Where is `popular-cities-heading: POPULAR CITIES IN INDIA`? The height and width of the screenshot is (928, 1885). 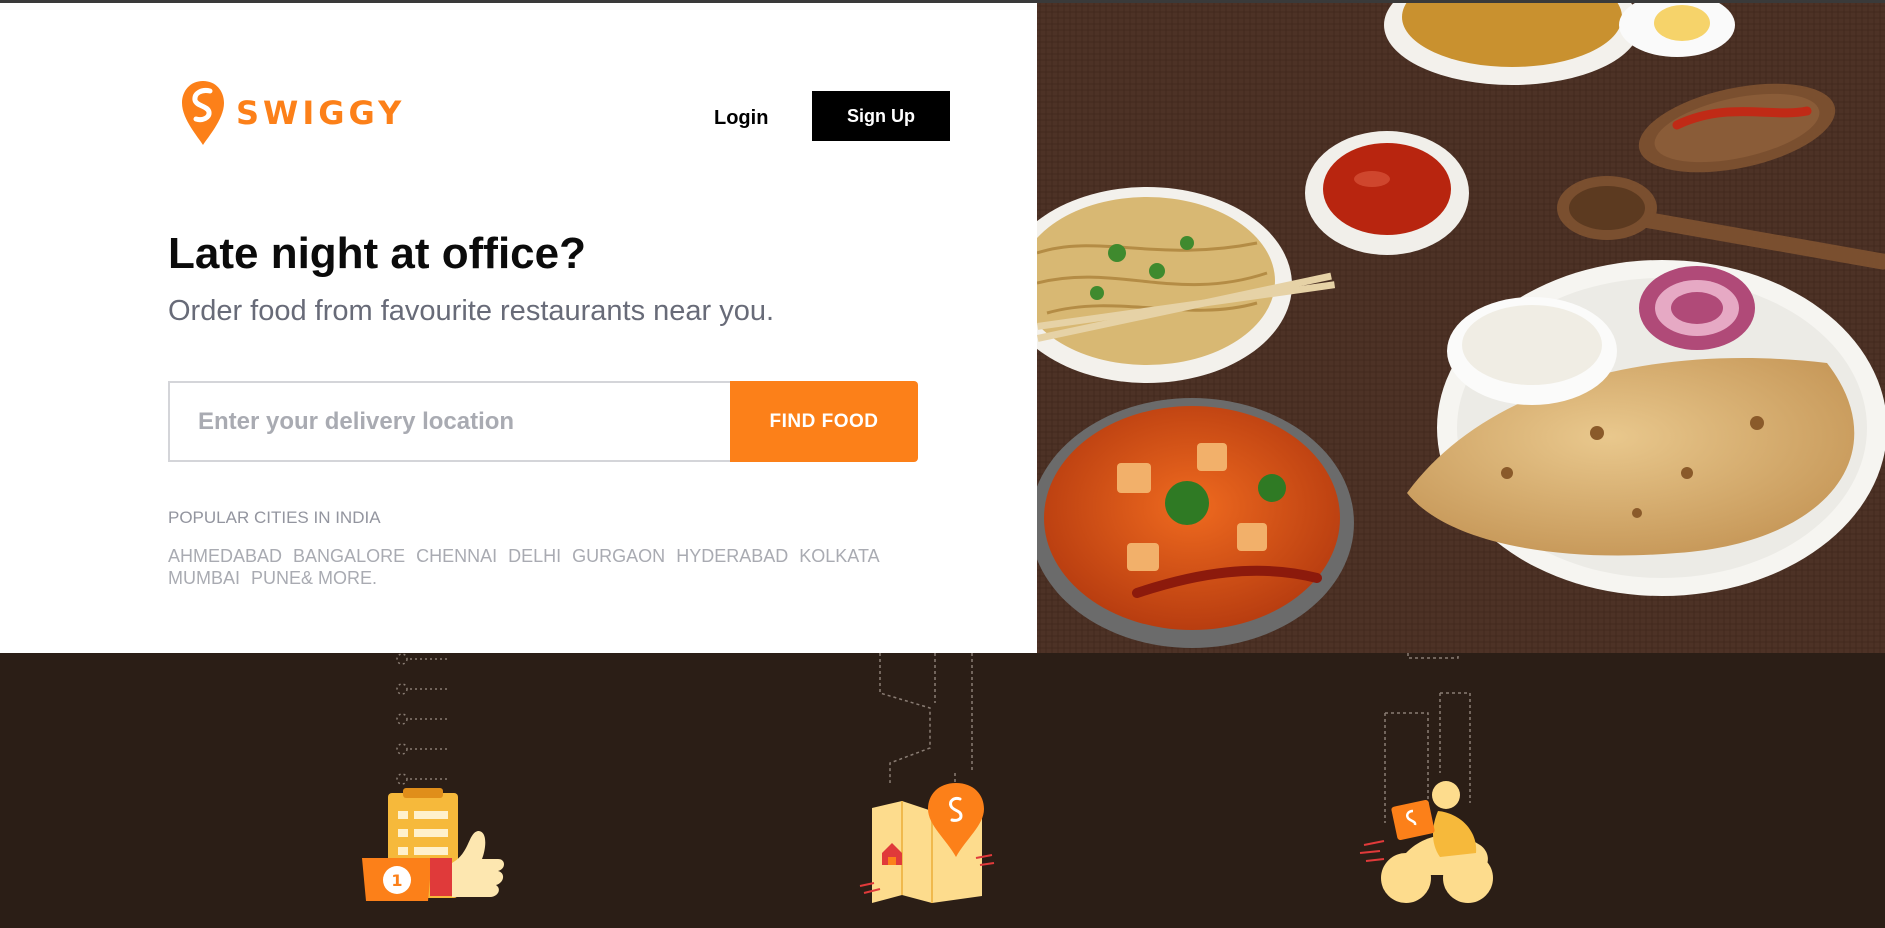 popular-cities-heading: POPULAR CITIES IN INDIA is located at coordinates (274, 517).